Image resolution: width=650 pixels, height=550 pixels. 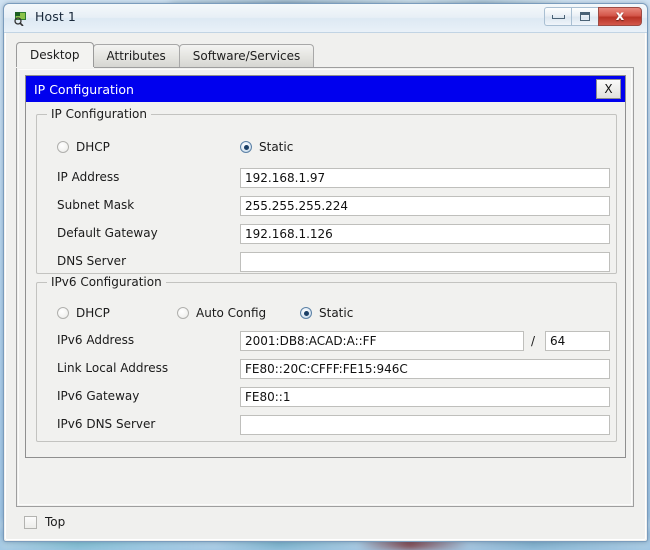 I want to click on dialog-close-icon: X, so click(x=608, y=89).